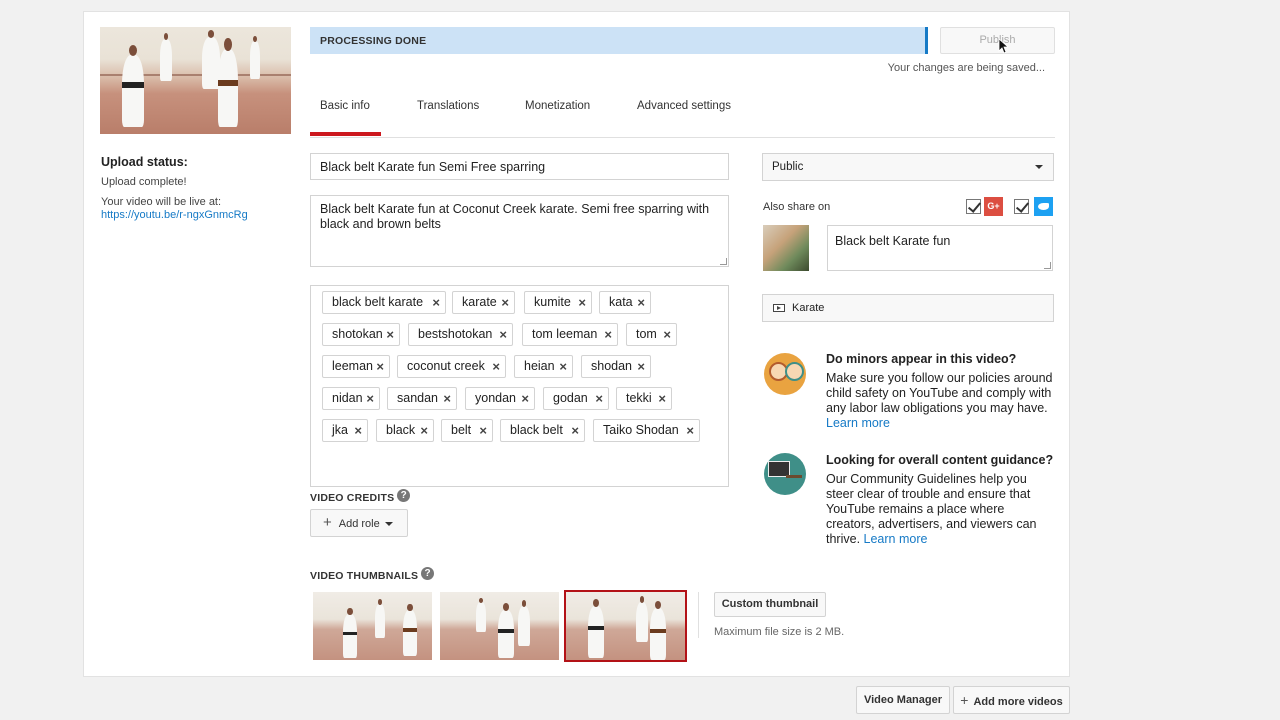  I want to click on tag-chip: yondan ×, so click(500, 398).